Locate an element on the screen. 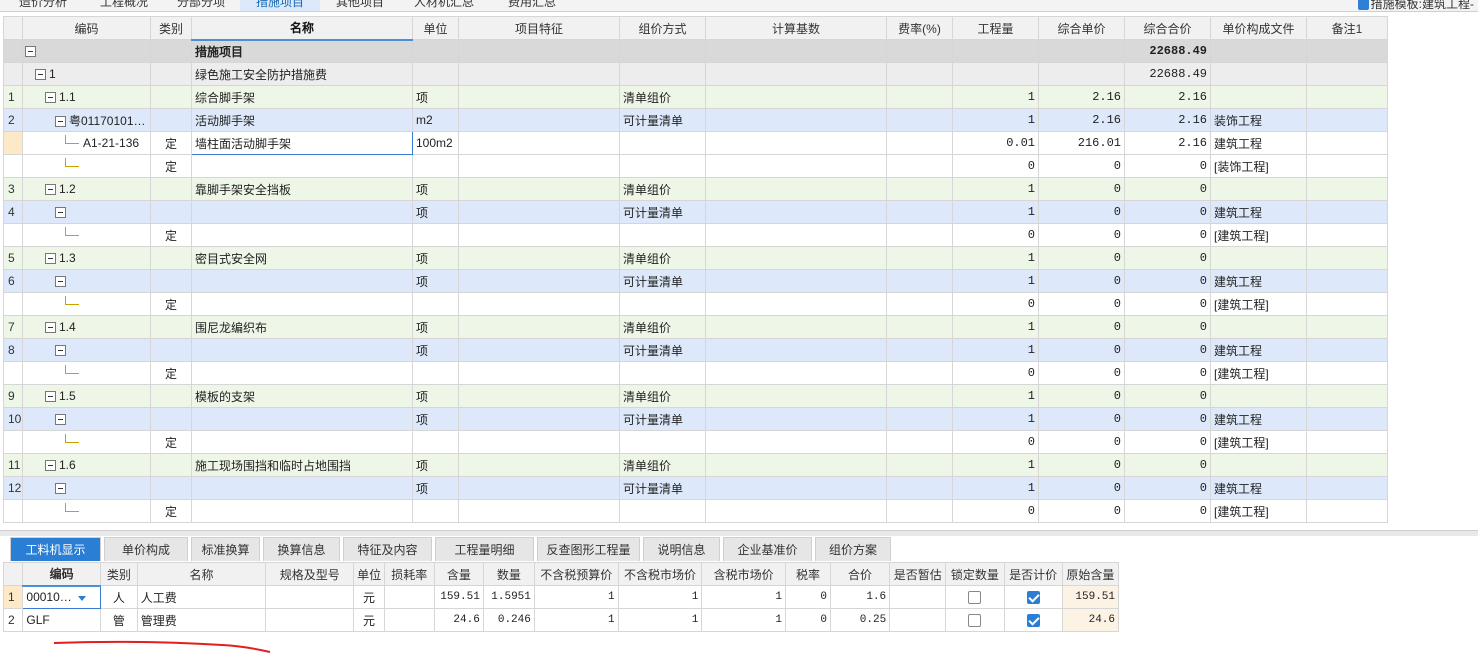 The width and height of the screenshot is (1478, 659). sub-cell-type: 管 is located at coordinates (118, 620).